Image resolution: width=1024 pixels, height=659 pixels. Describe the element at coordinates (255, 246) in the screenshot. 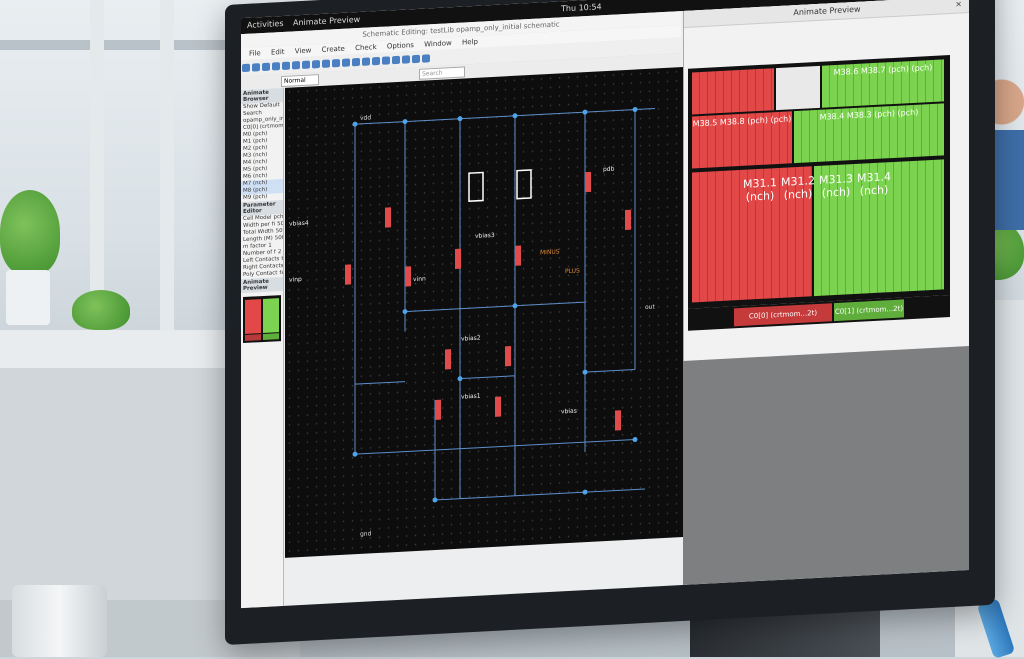

I see `param-name: m factor` at that location.